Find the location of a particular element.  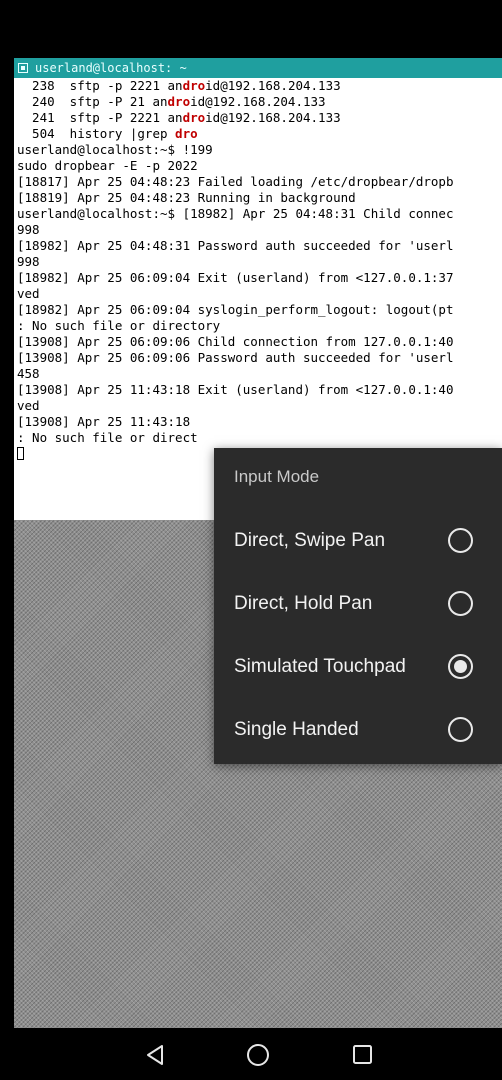

terminal-line: 238 sftp -p 2221 android@192.168.204.133 is located at coordinates (259, 86).